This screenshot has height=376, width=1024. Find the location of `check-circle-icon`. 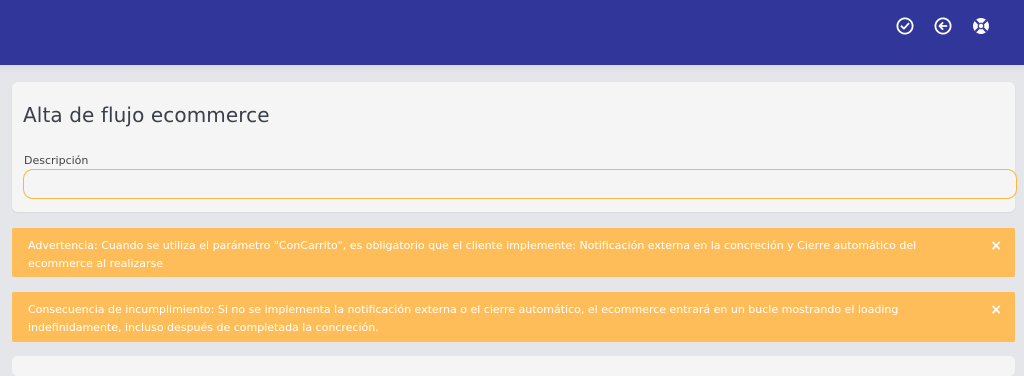

check-circle-icon is located at coordinates (905, 26).